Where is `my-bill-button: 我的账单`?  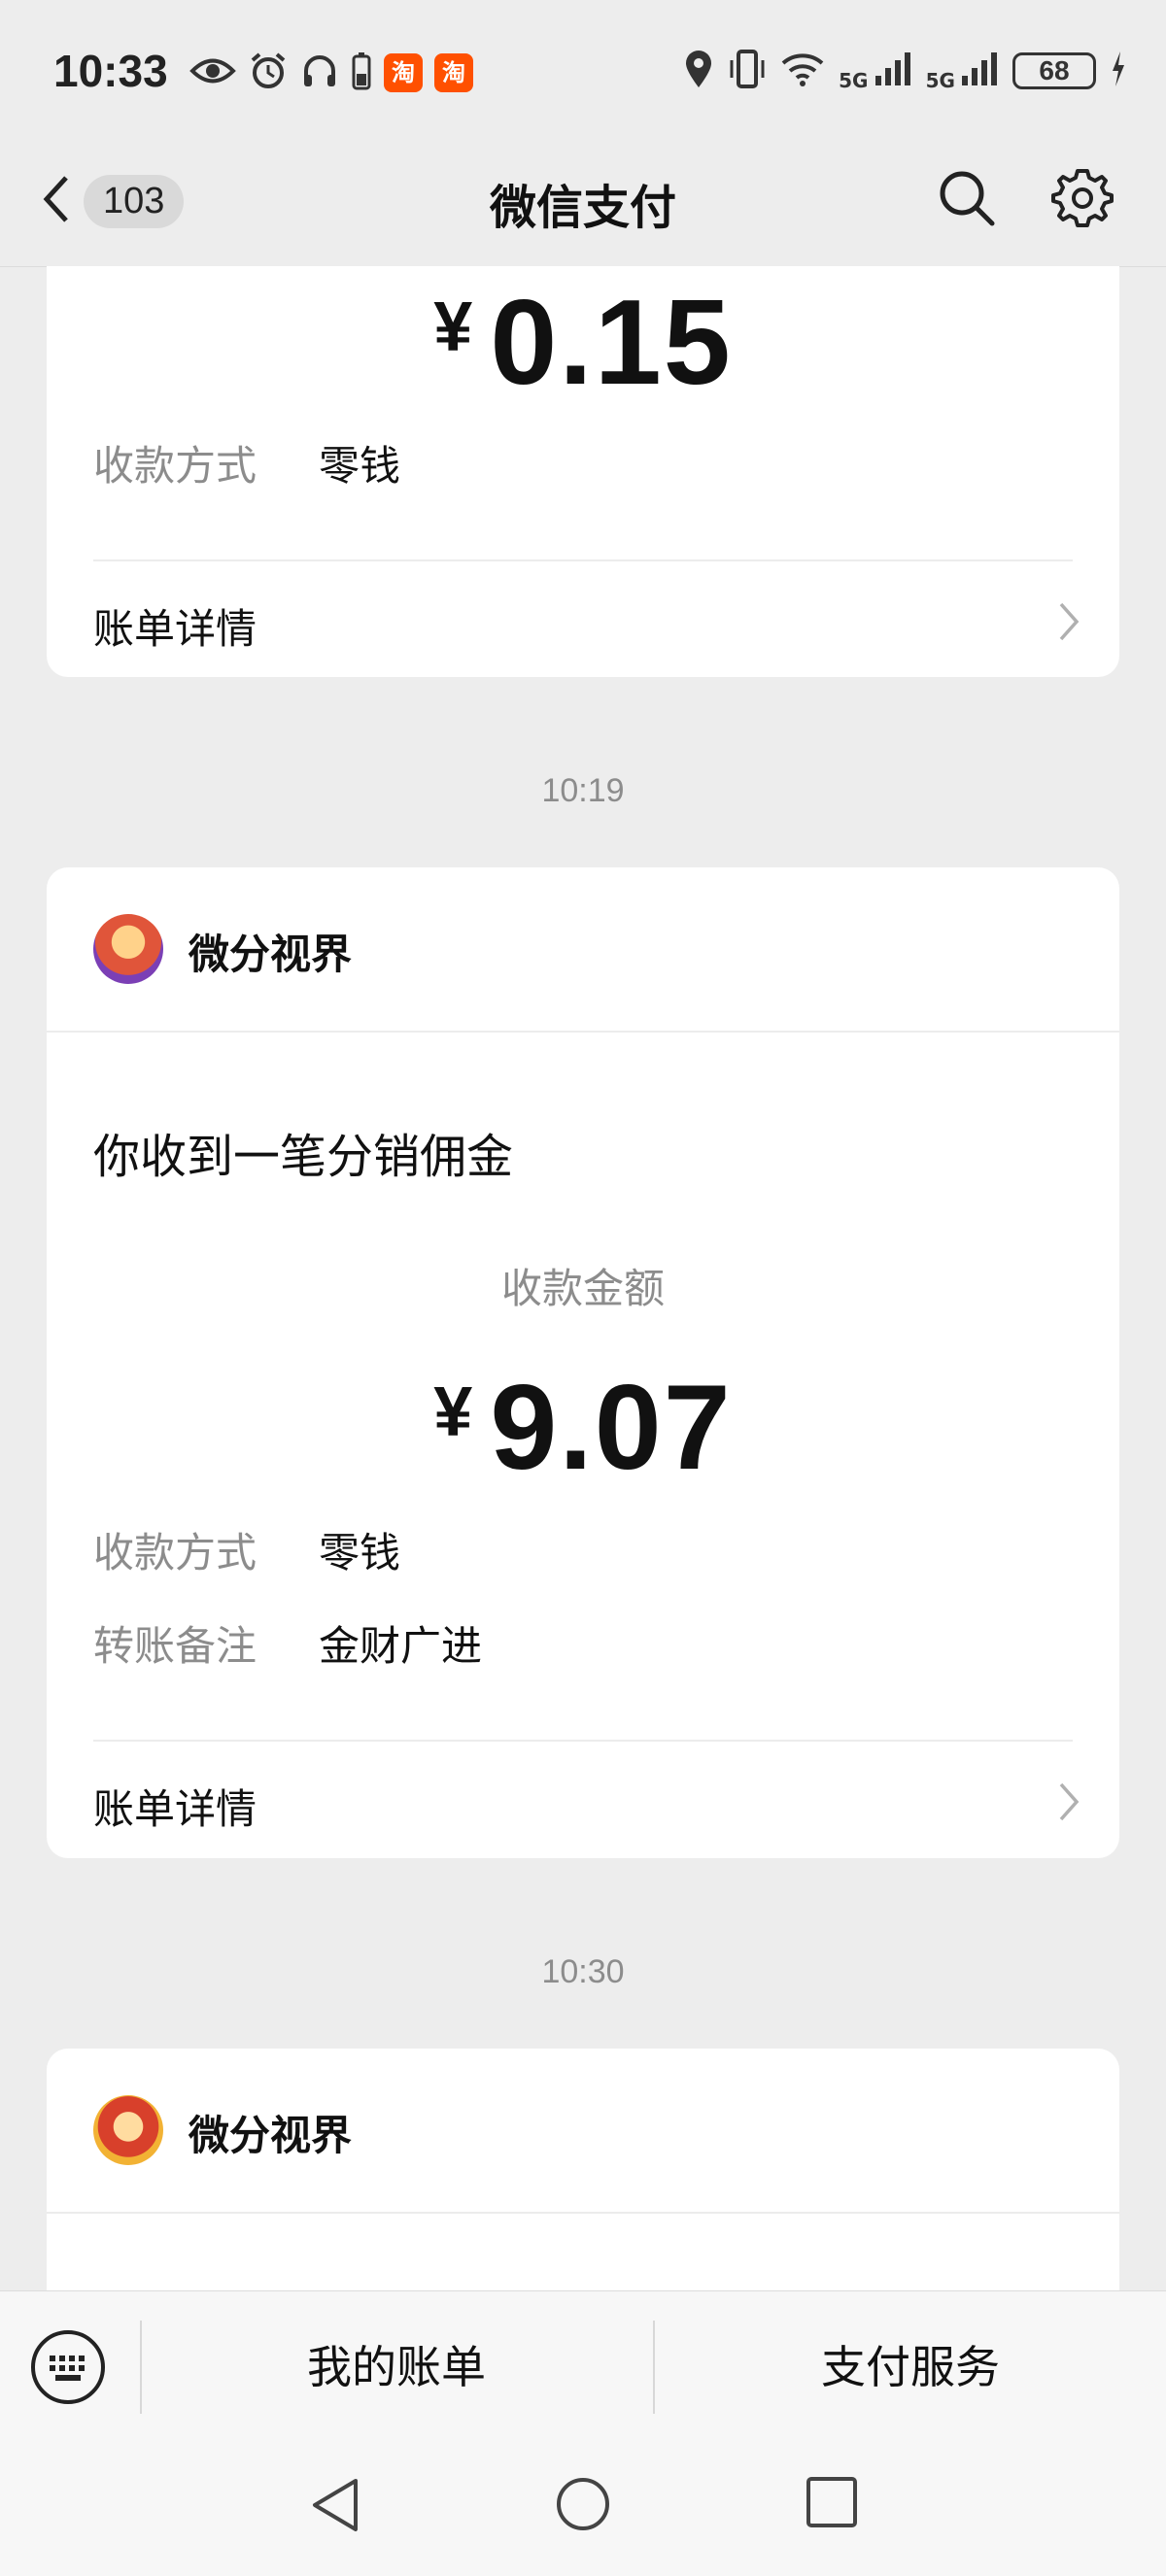
my-bill-button: 我的账单 is located at coordinates (396, 2364).